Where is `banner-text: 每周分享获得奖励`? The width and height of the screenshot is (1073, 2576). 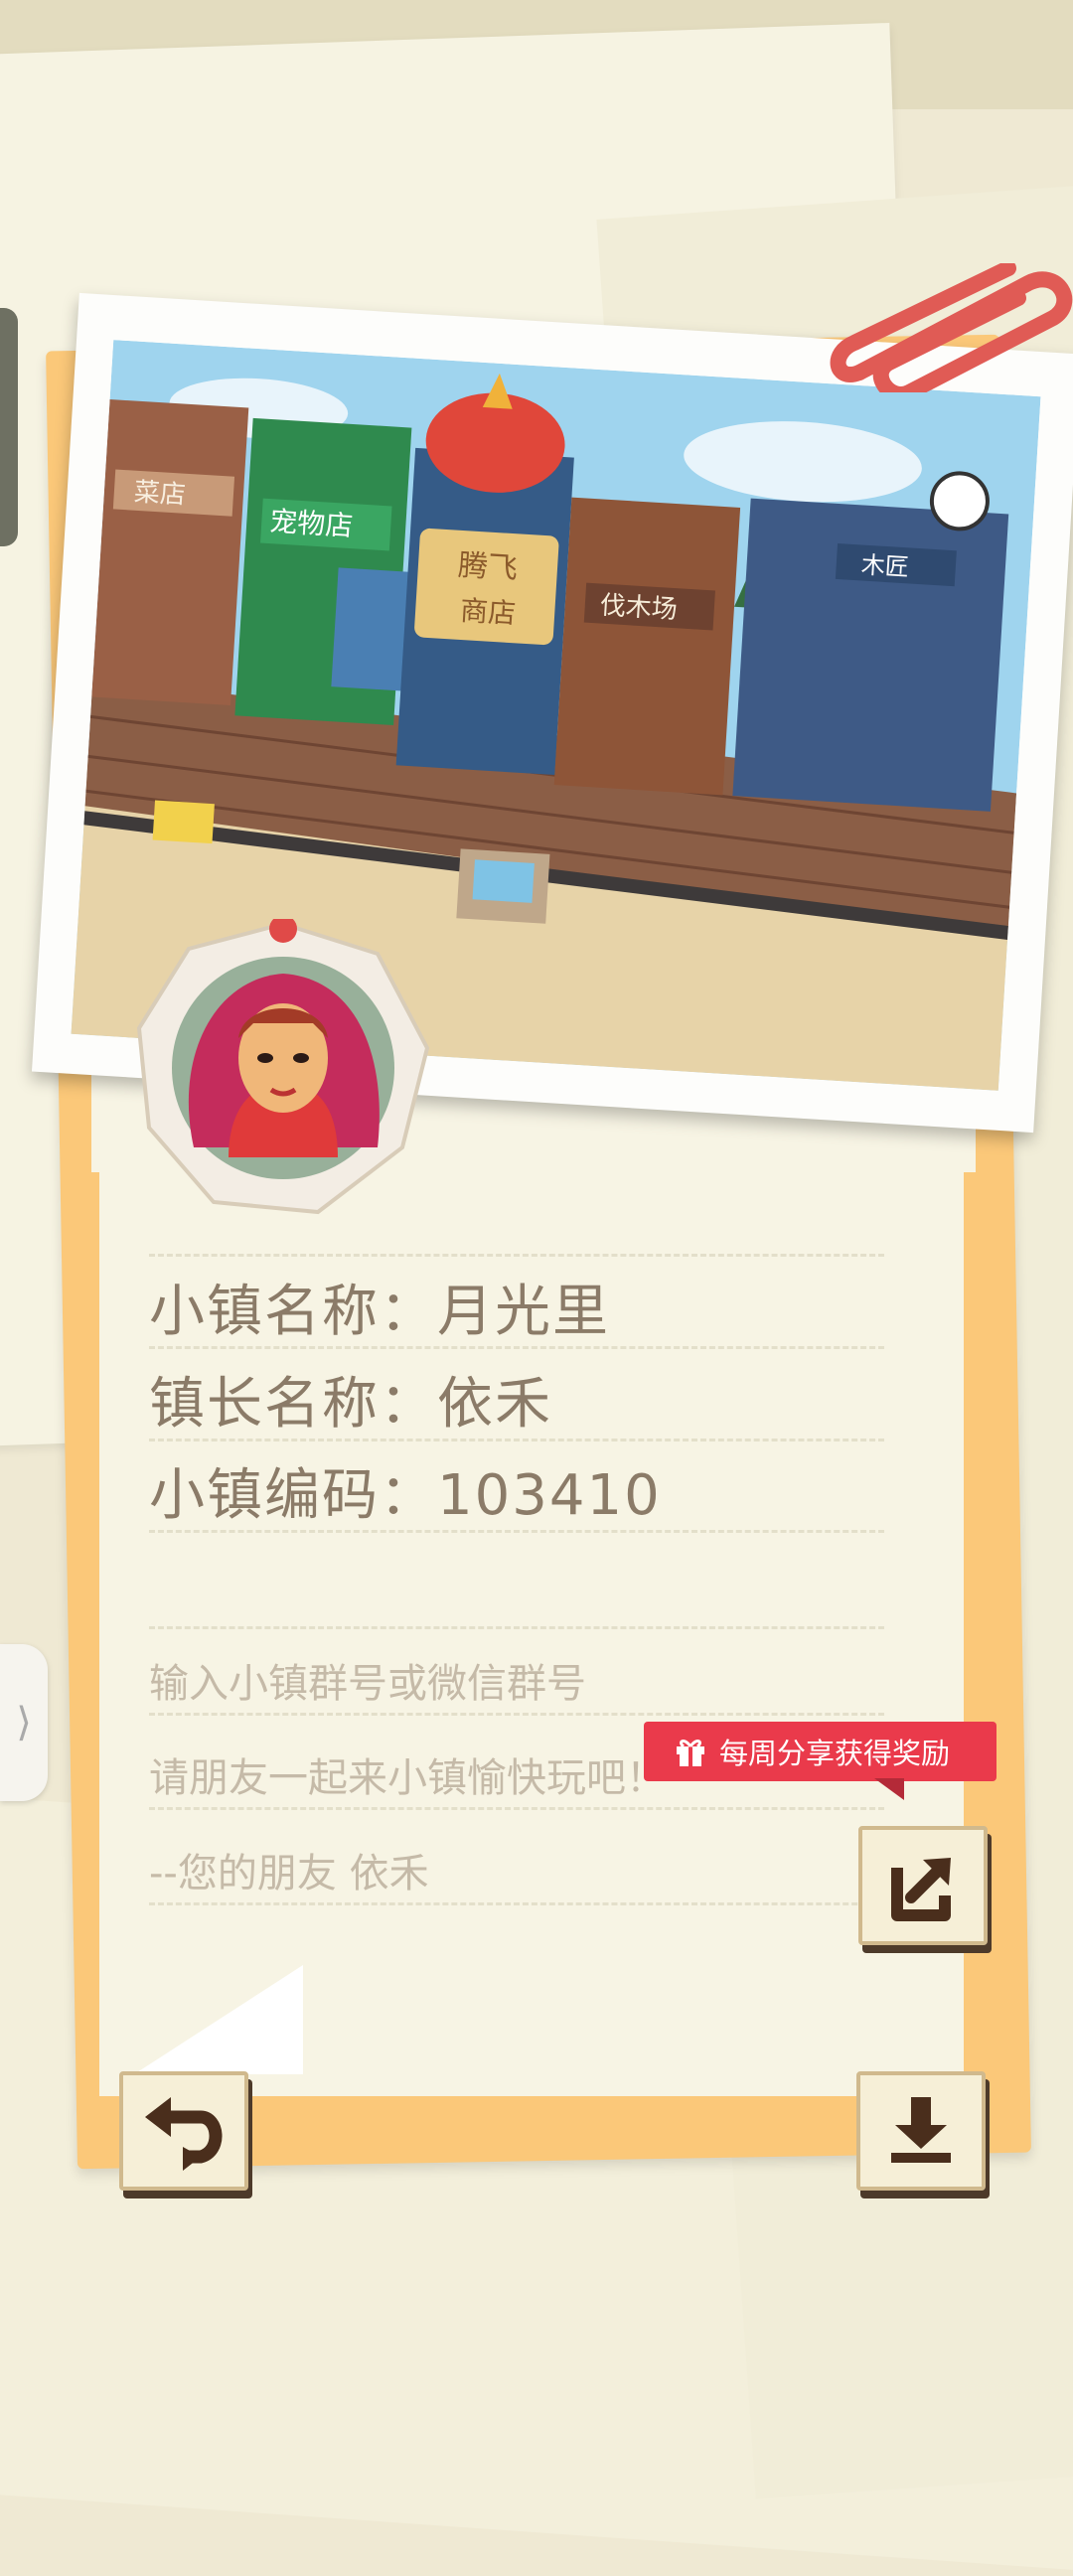 banner-text: 每周分享获得奖励 is located at coordinates (835, 1753).